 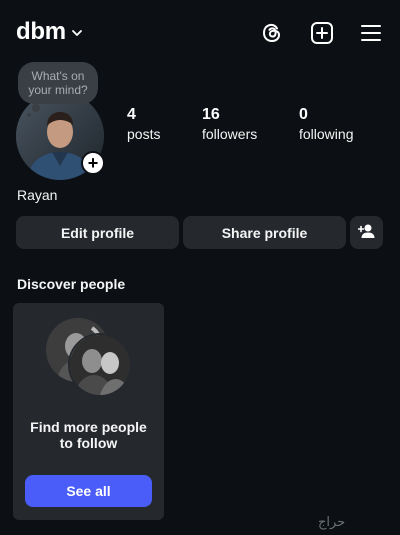 I want to click on note-bubble: What's on your mind?, so click(x=58, y=83).